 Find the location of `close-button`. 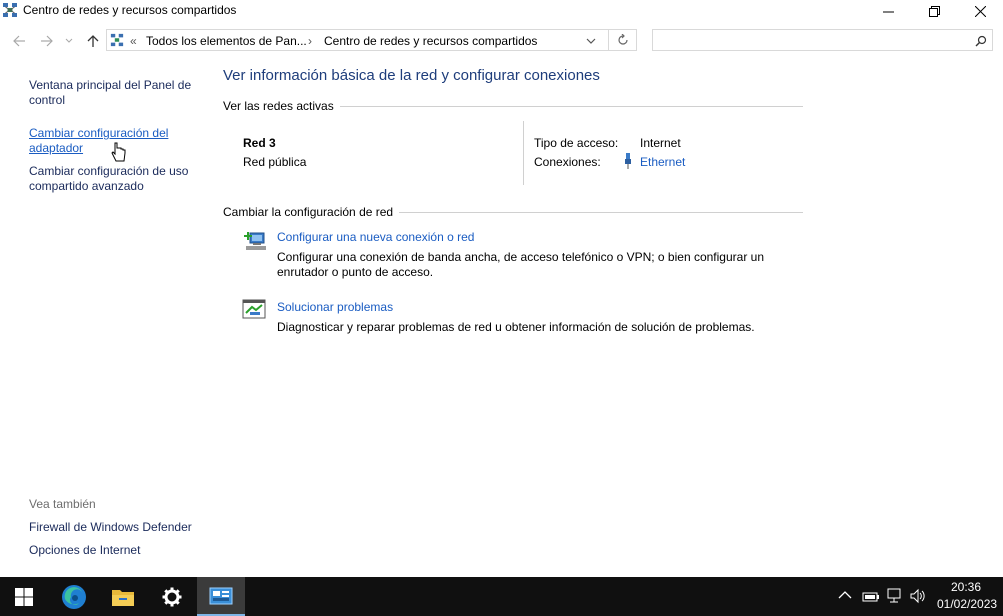

close-button is located at coordinates (980, 11).